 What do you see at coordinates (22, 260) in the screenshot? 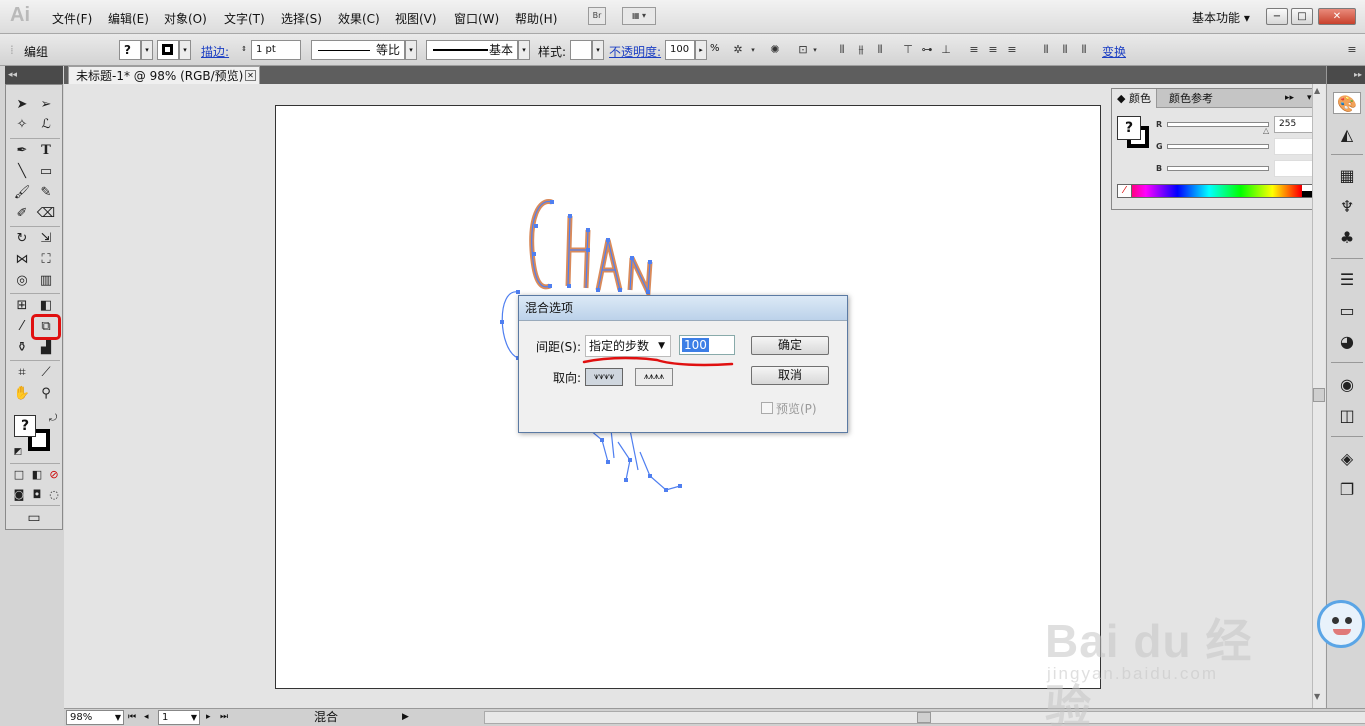
I see `width-tool-icon: ⋈` at bounding box center [22, 260].